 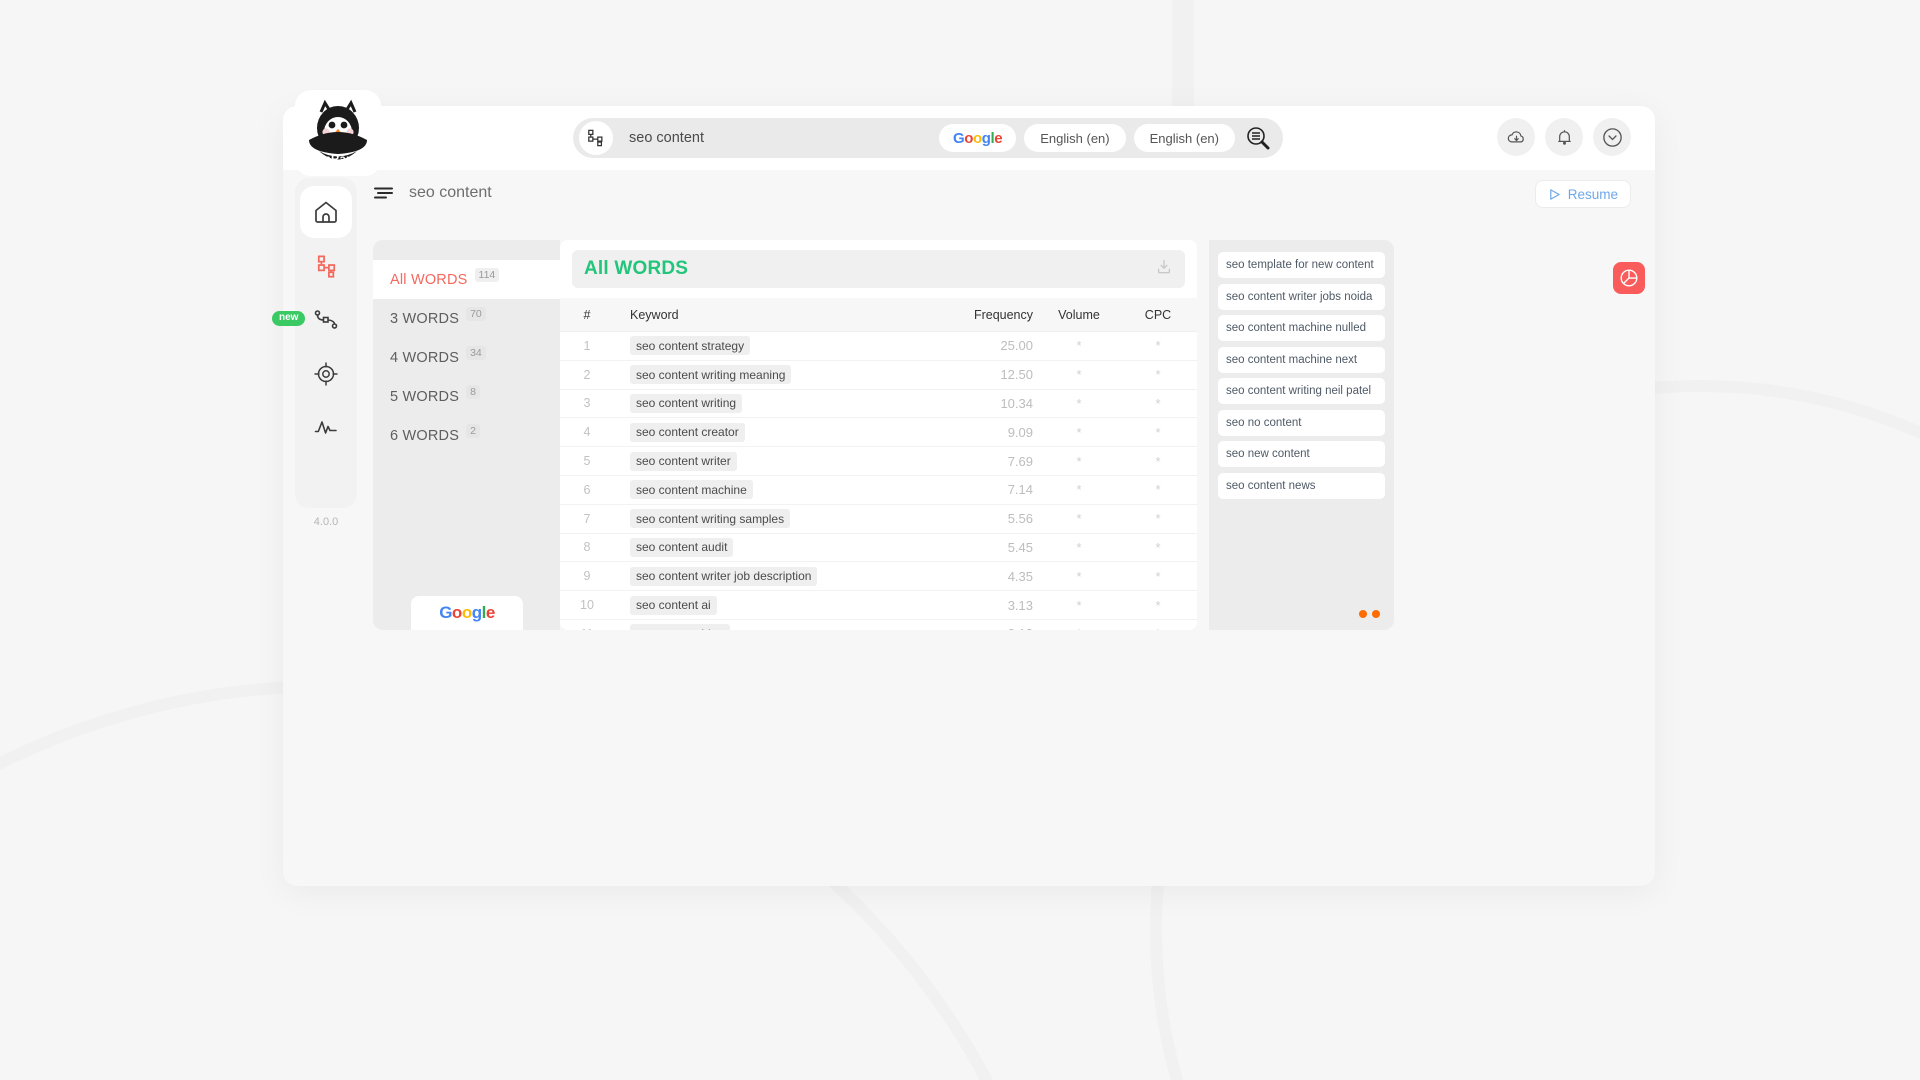 What do you see at coordinates (596, 138) in the screenshot?
I see `sitemap-icon` at bounding box center [596, 138].